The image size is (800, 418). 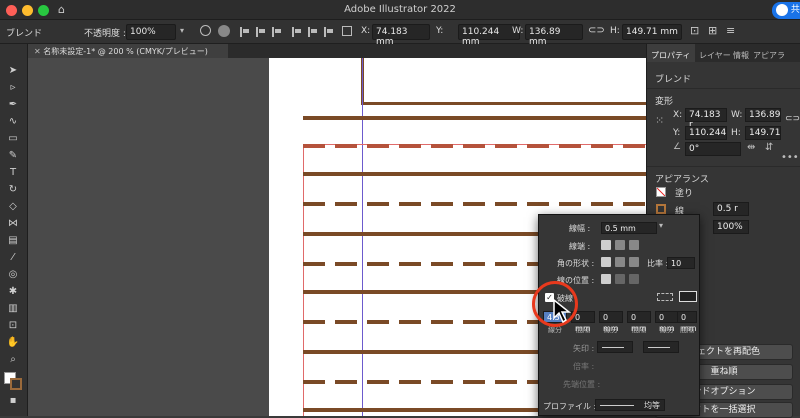 What do you see at coordinates (661, 209) in the screenshot?
I see `stroke-color-swatch` at bounding box center [661, 209].